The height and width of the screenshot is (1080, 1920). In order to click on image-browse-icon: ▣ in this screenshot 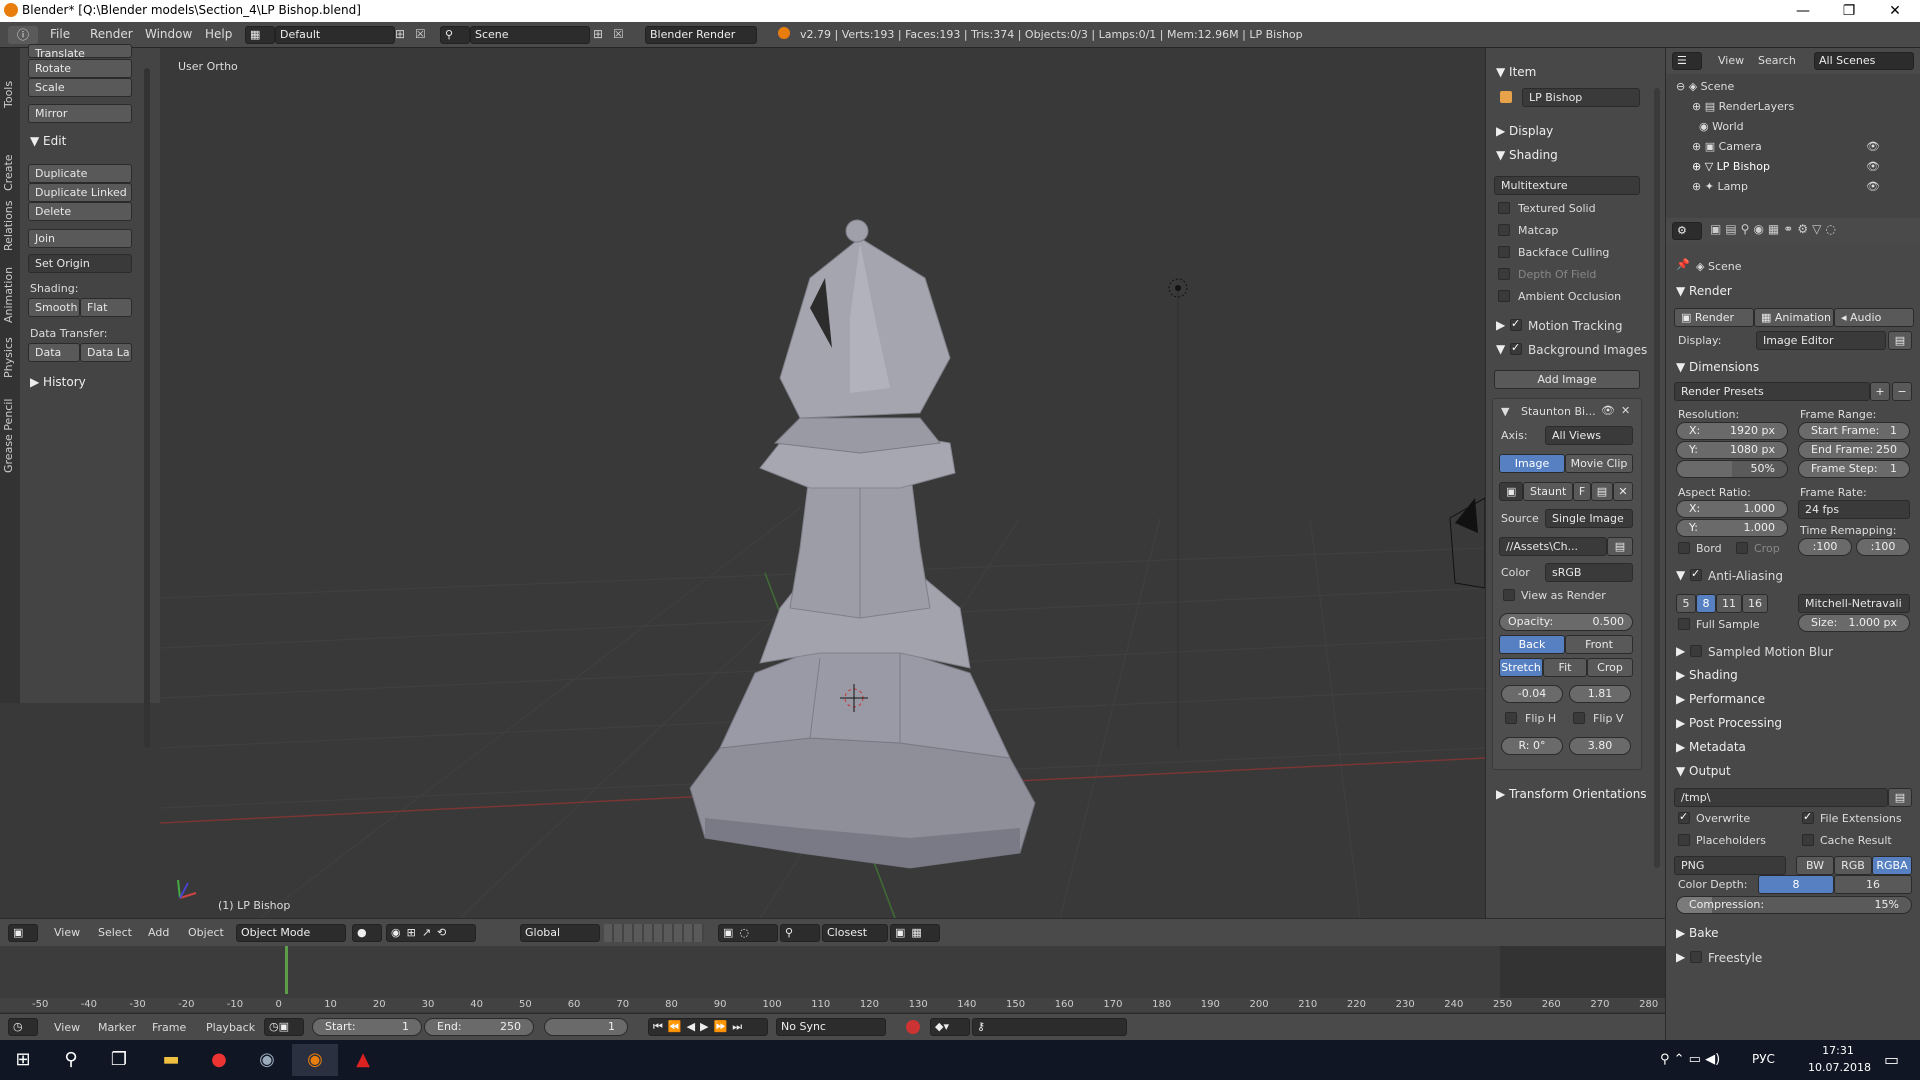, I will do `click(1511, 491)`.